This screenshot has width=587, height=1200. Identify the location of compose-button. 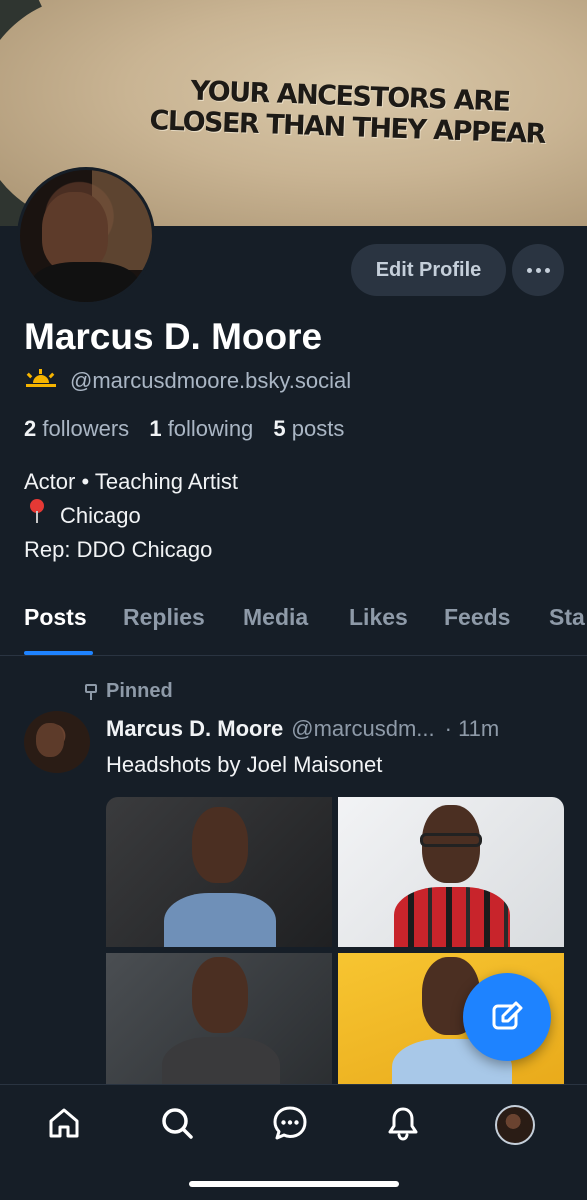
(507, 1017).